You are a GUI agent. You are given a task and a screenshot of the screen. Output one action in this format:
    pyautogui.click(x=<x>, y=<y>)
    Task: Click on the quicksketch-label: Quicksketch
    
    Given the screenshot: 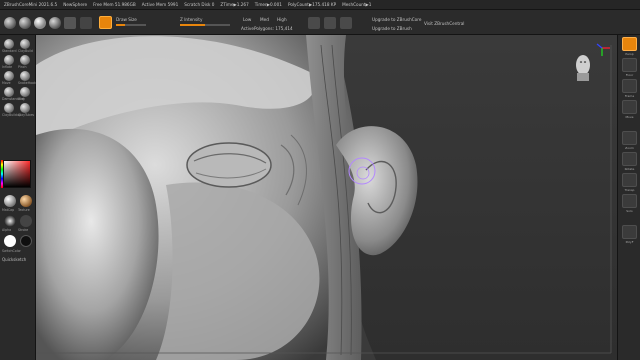 What is the action you would take?
    pyautogui.click(x=14, y=259)
    